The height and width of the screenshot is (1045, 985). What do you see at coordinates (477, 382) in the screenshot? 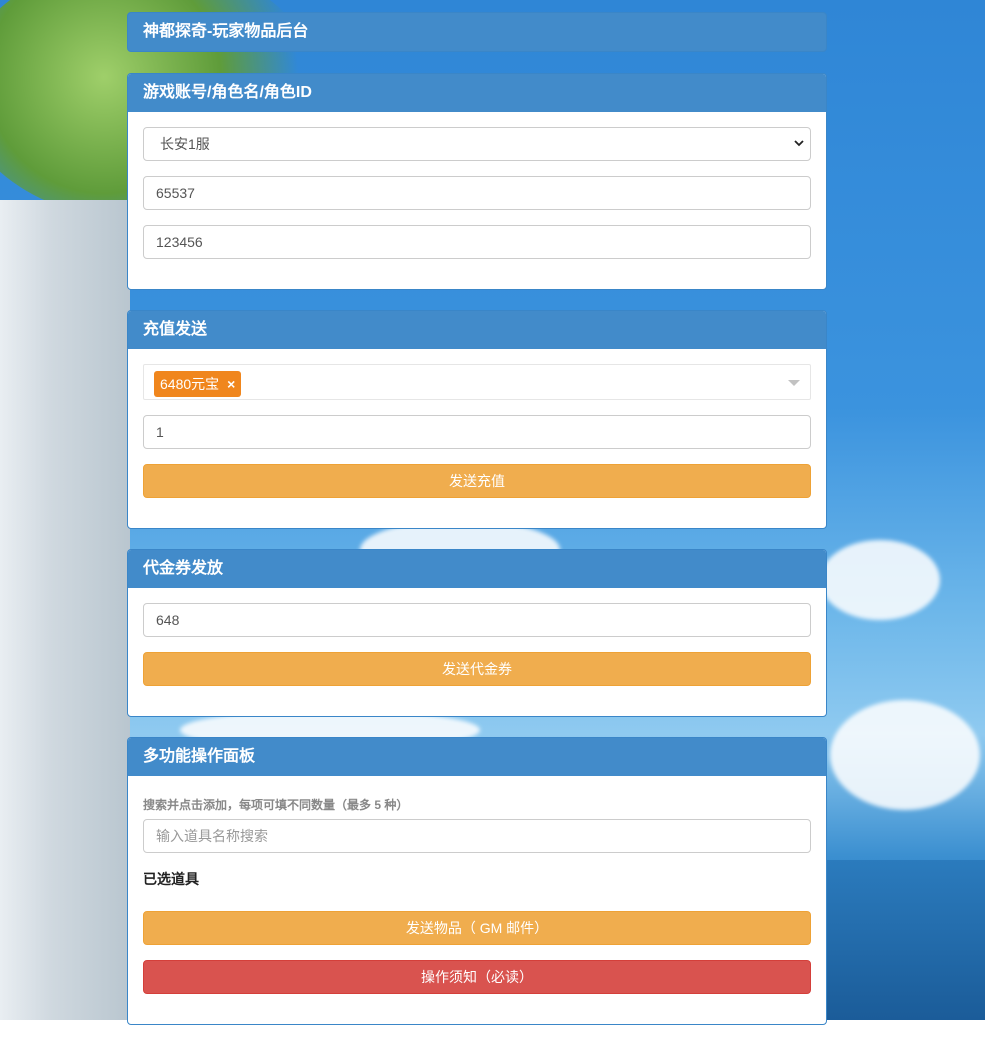
I see `recharge-item-multiselect: 6480元宝 ×` at bounding box center [477, 382].